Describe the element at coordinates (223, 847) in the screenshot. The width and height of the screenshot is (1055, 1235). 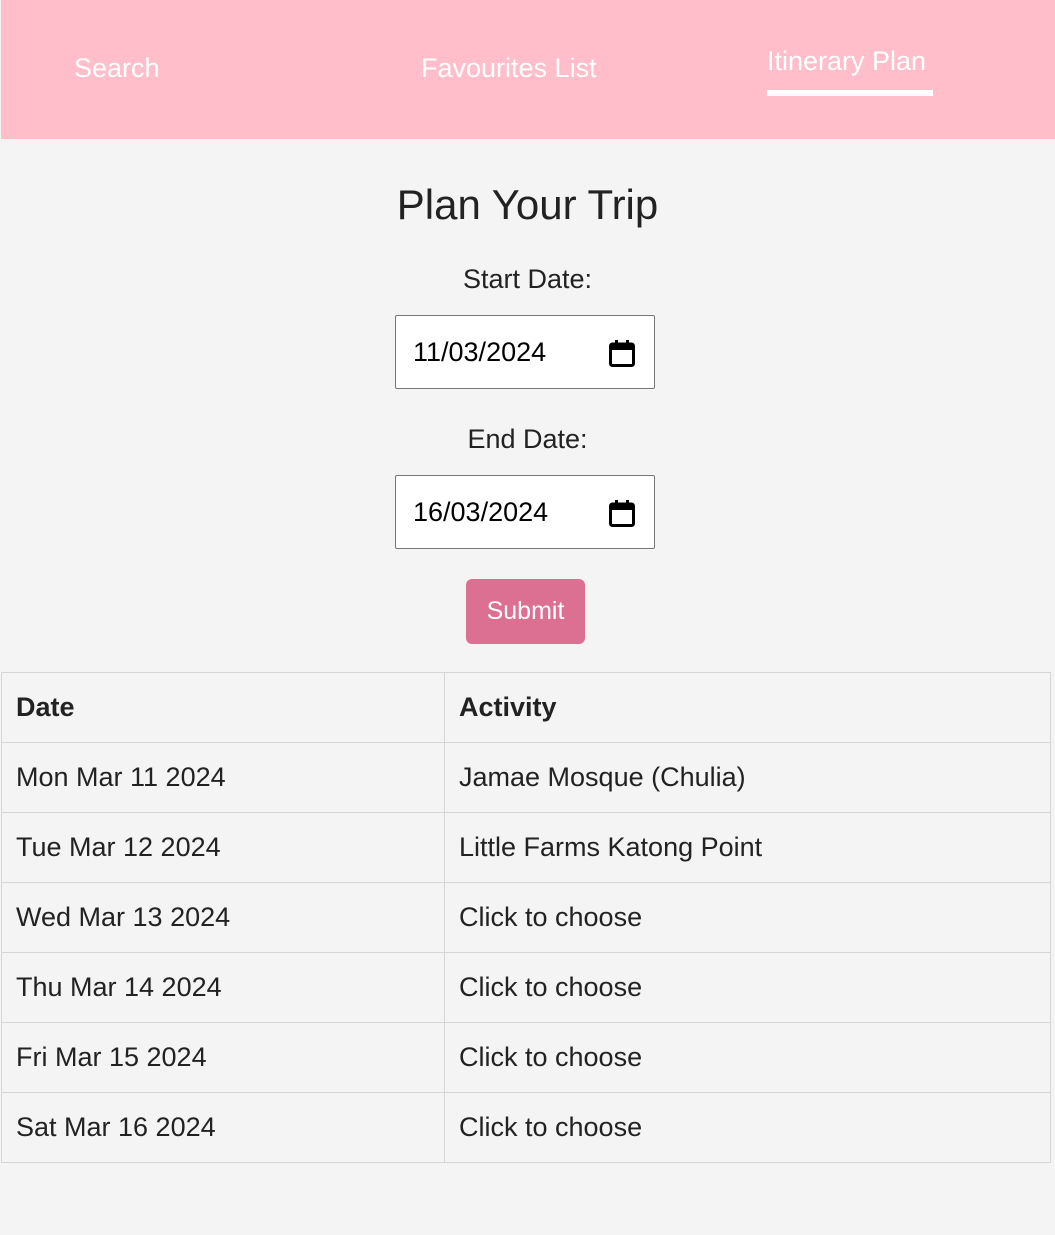
I see `date-cell: Tue Mar 12 2024` at that location.